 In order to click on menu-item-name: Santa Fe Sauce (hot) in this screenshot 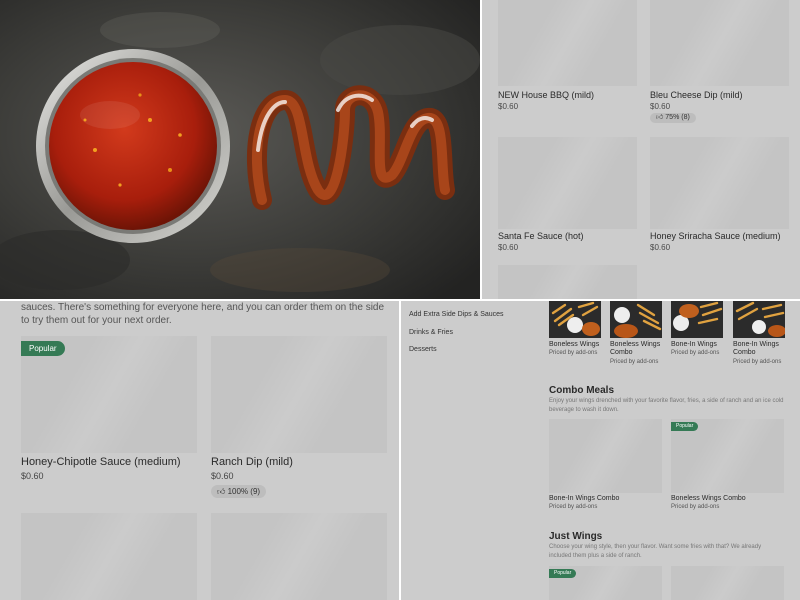, I will do `click(541, 236)`.